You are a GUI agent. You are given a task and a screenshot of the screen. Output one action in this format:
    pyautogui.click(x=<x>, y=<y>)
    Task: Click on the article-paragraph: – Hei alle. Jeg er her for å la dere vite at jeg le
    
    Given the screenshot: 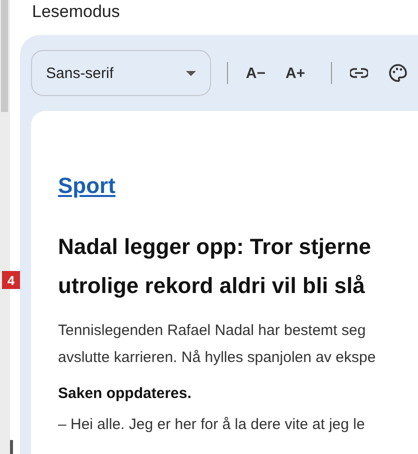 What is the action you would take?
    pyautogui.click(x=212, y=424)
    